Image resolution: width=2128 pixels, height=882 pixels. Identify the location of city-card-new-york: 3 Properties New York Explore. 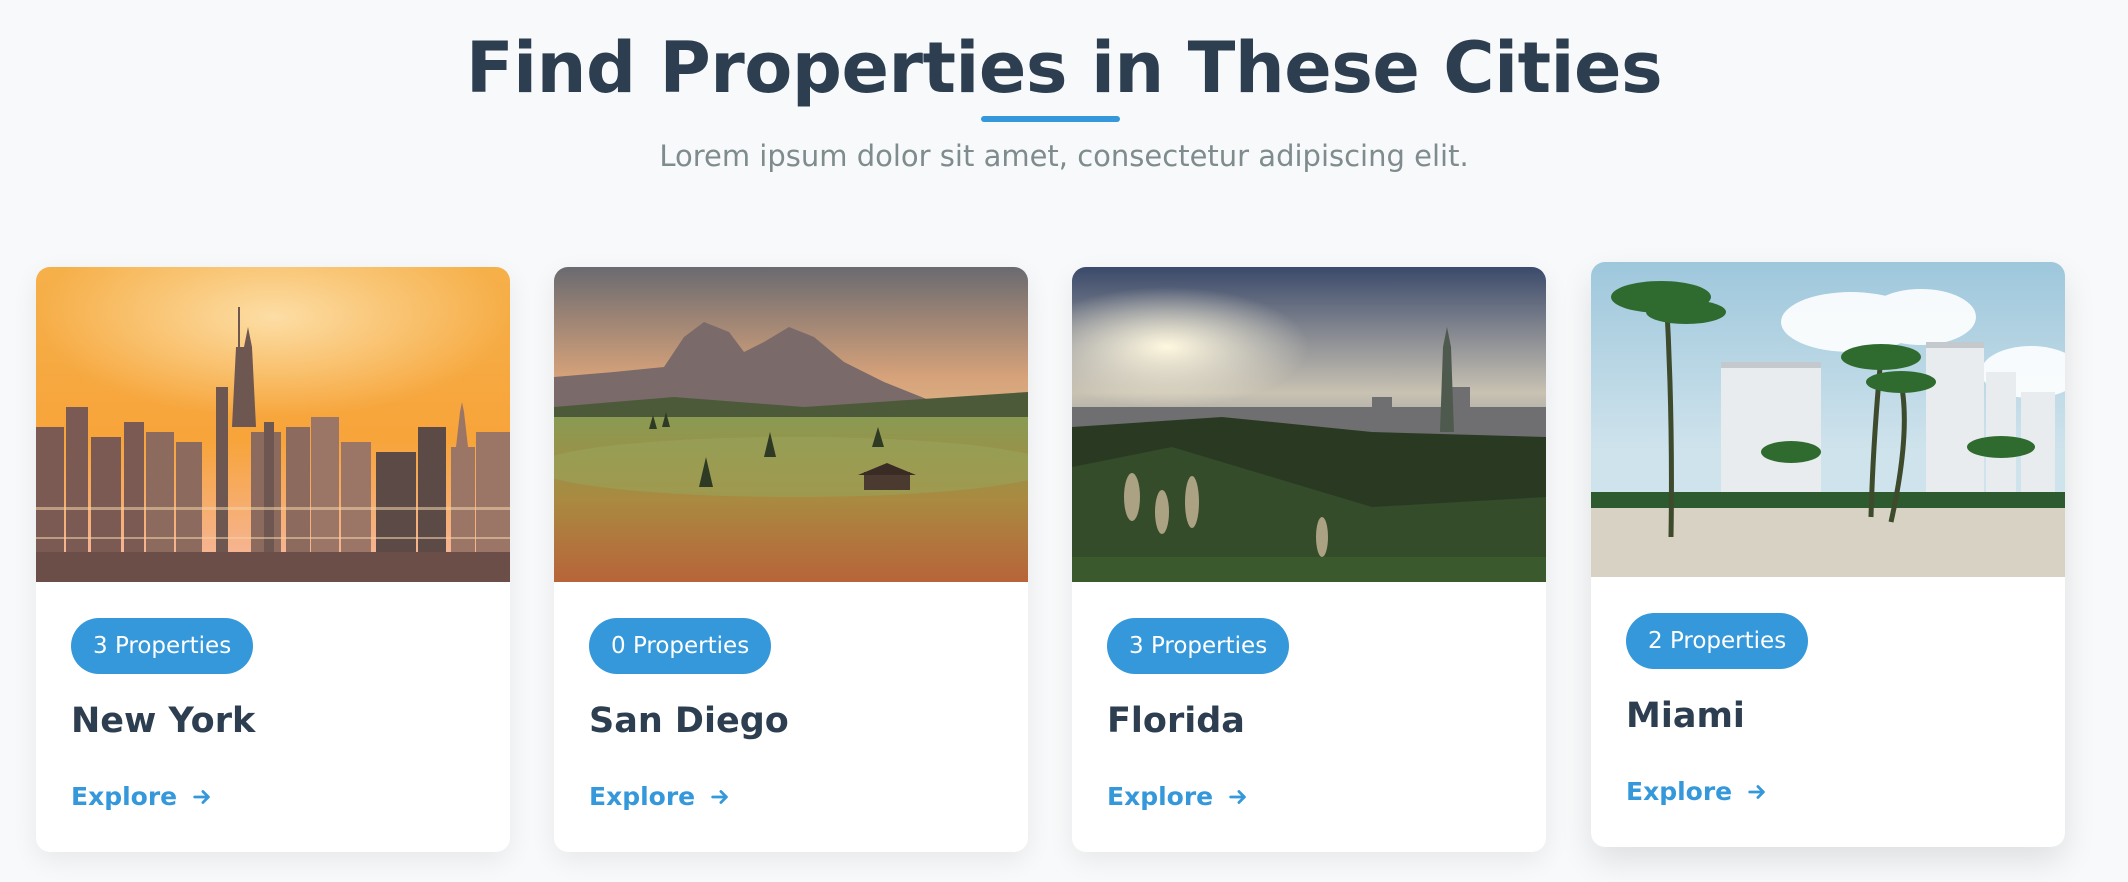
(273, 559).